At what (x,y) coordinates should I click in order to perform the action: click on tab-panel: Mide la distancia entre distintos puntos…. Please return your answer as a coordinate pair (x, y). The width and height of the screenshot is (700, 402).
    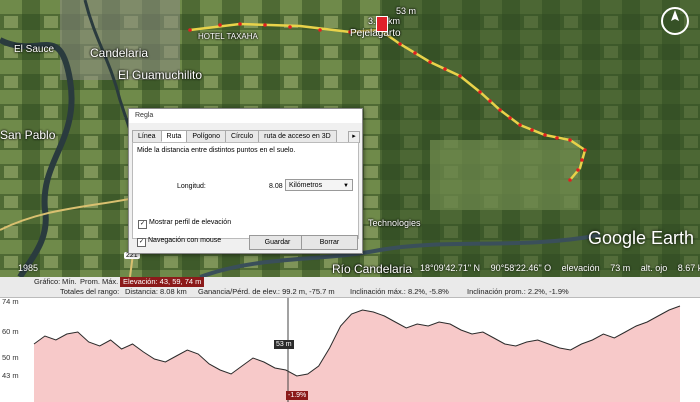
    Looking at the image, I should click on (245, 190).